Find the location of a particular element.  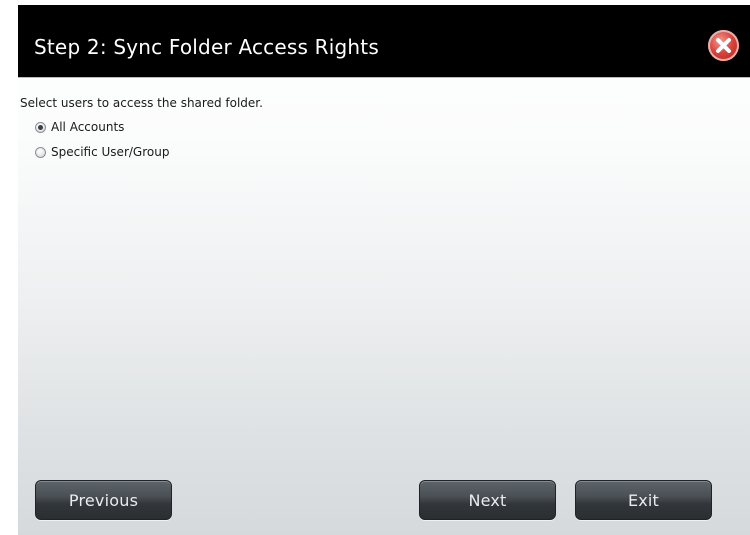

specific-user-group-label: Specific User/Group is located at coordinates (110, 152).